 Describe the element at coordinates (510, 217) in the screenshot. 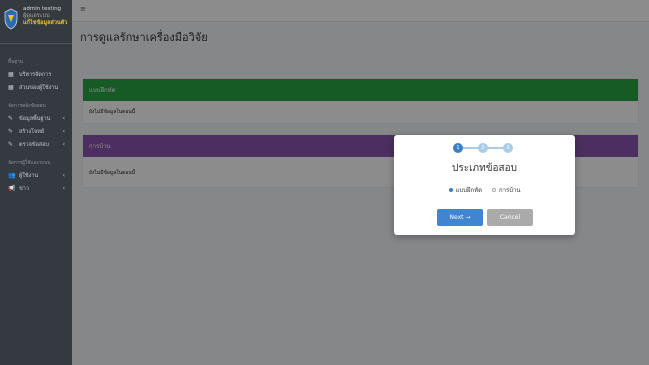

I see `cancel-button: Cancel` at that location.